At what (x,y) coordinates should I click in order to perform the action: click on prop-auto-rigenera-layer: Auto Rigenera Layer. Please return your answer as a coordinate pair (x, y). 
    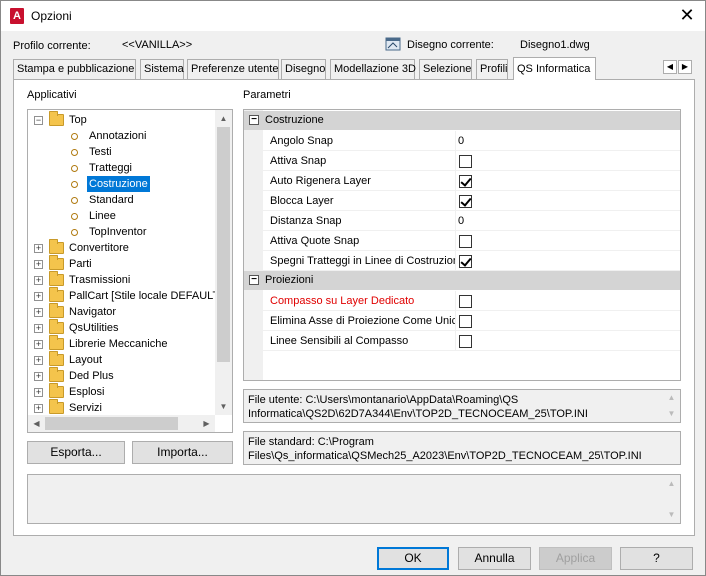
    Looking at the image, I should click on (471, 181).